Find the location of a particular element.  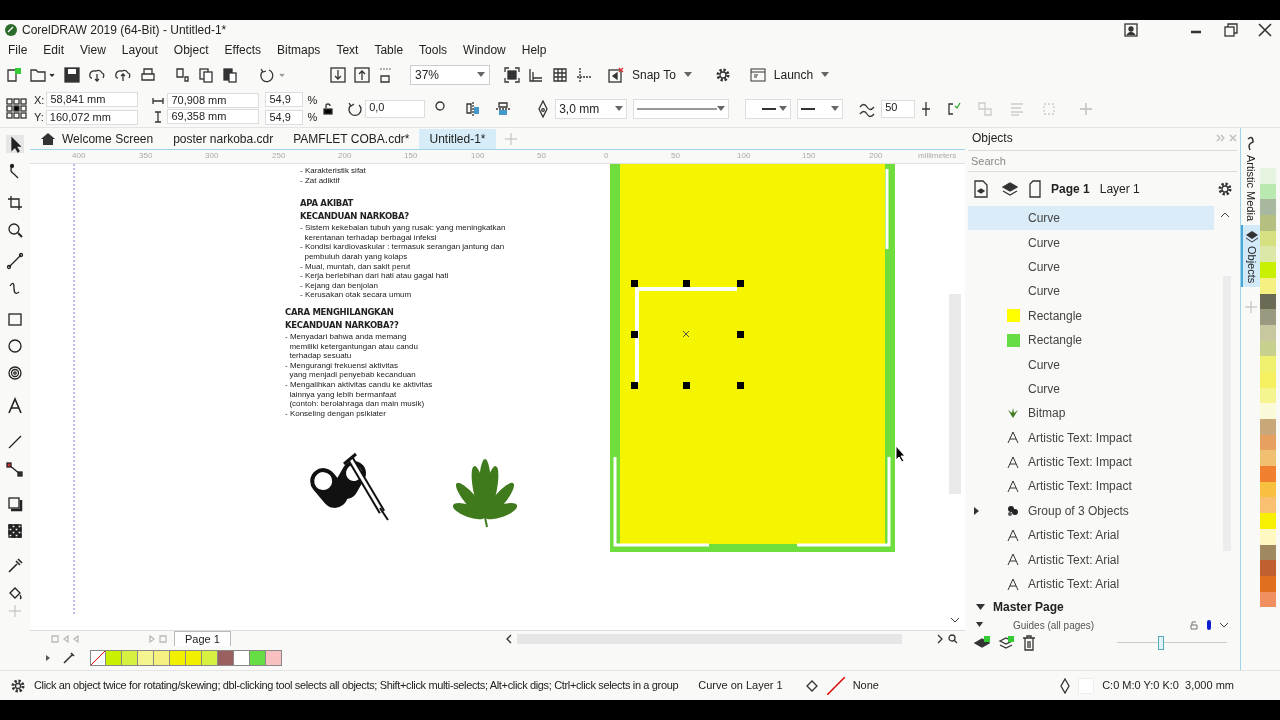

text-tool-icon is located at coordinates (15, 406).